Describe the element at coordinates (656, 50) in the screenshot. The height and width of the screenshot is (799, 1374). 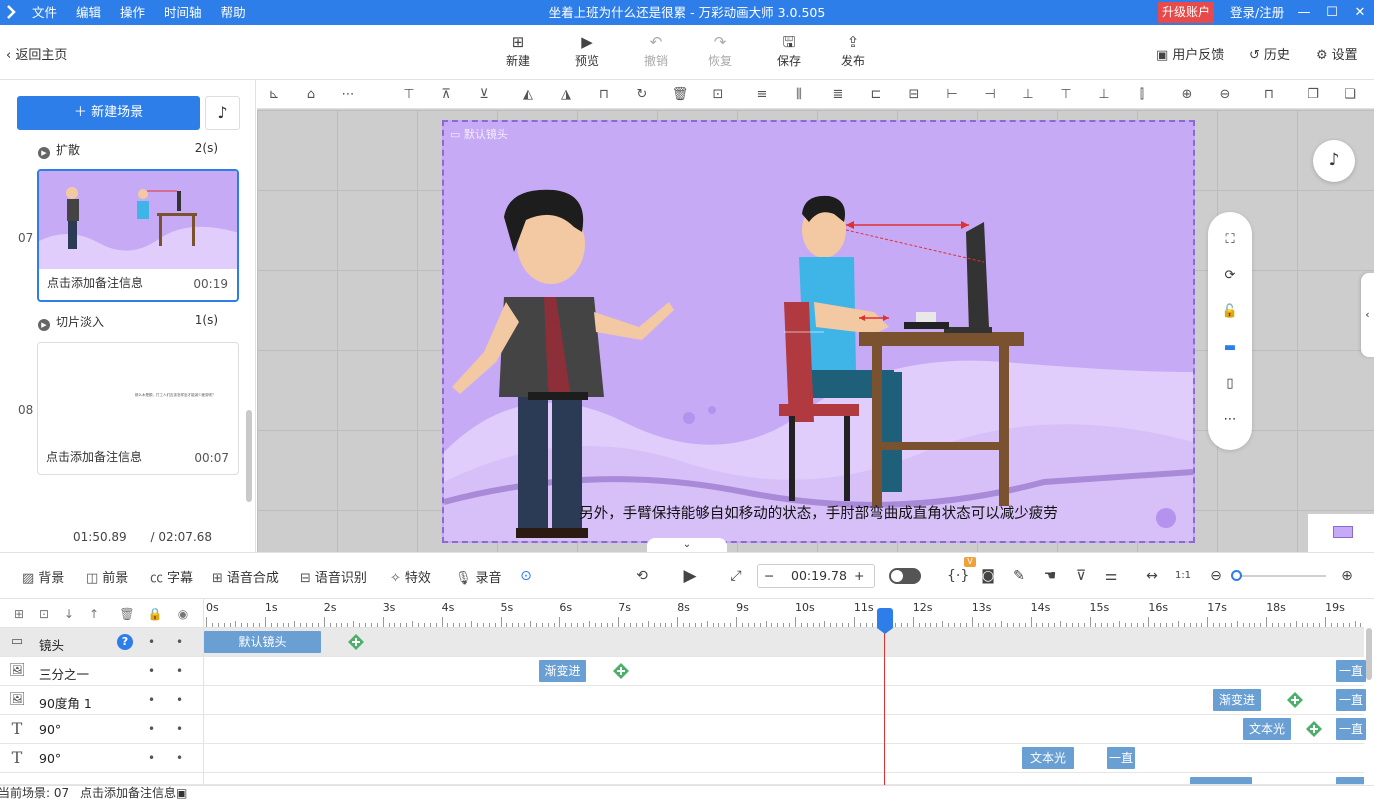
I see `undo-button: ↶ 撤销` at that location.